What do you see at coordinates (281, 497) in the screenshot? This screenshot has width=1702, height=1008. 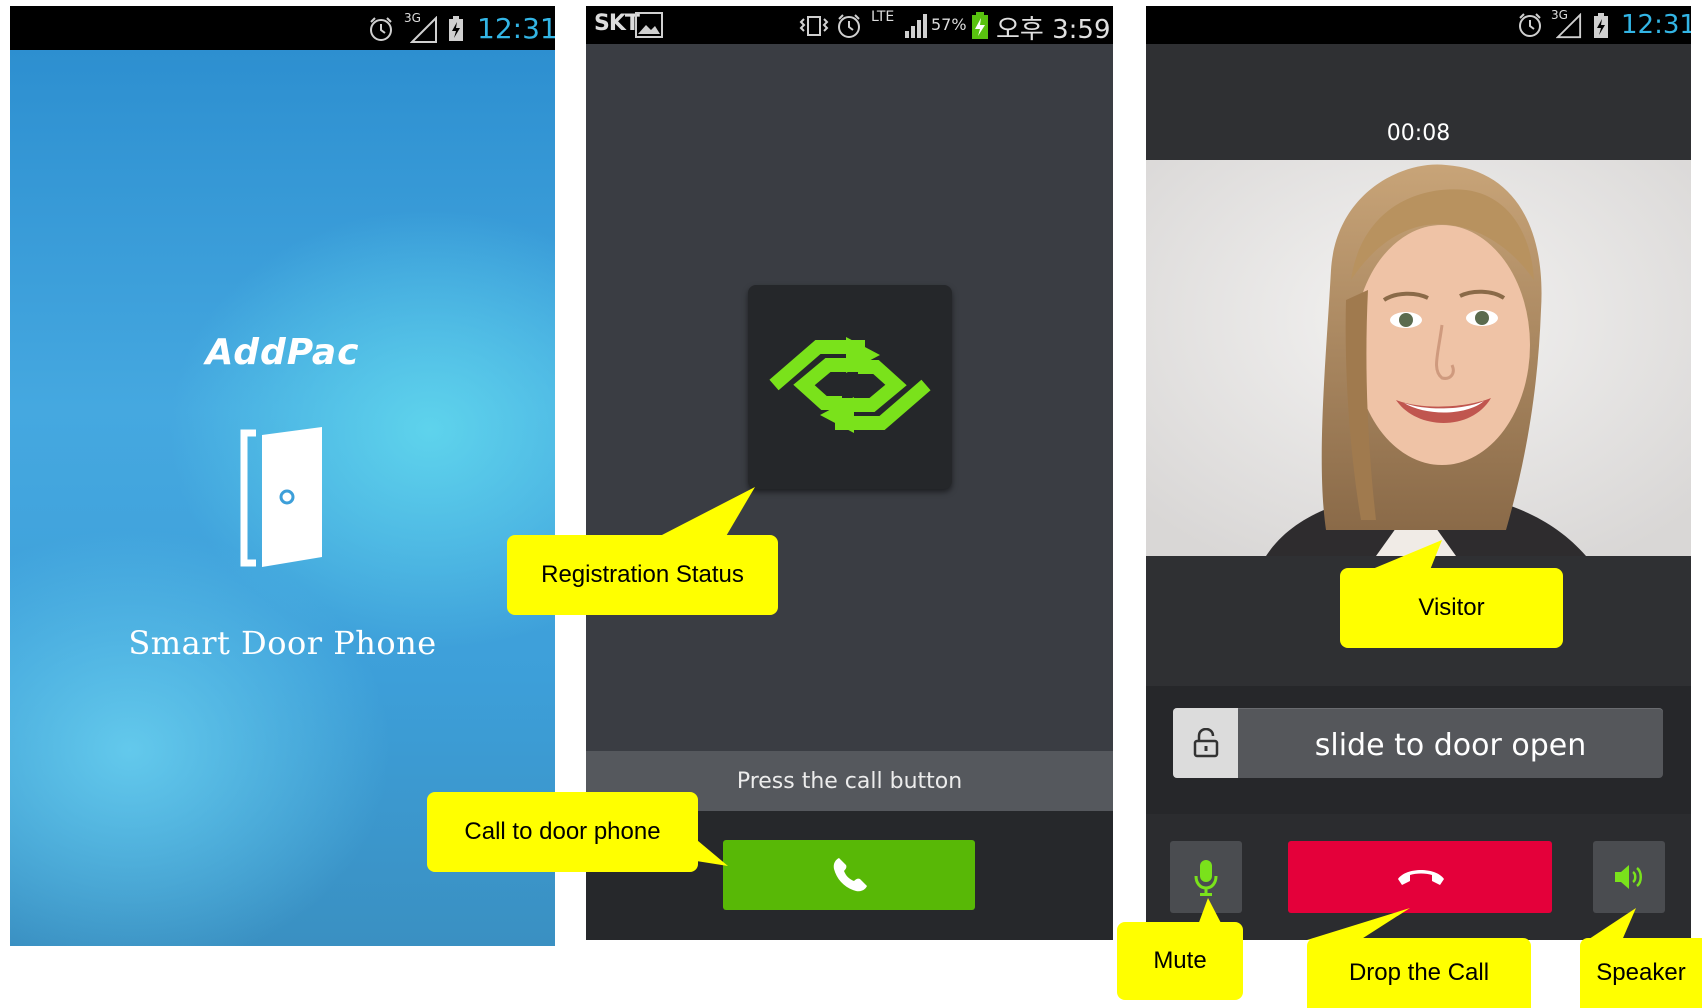 I see `door-icon` at bounding box center [281, 497].